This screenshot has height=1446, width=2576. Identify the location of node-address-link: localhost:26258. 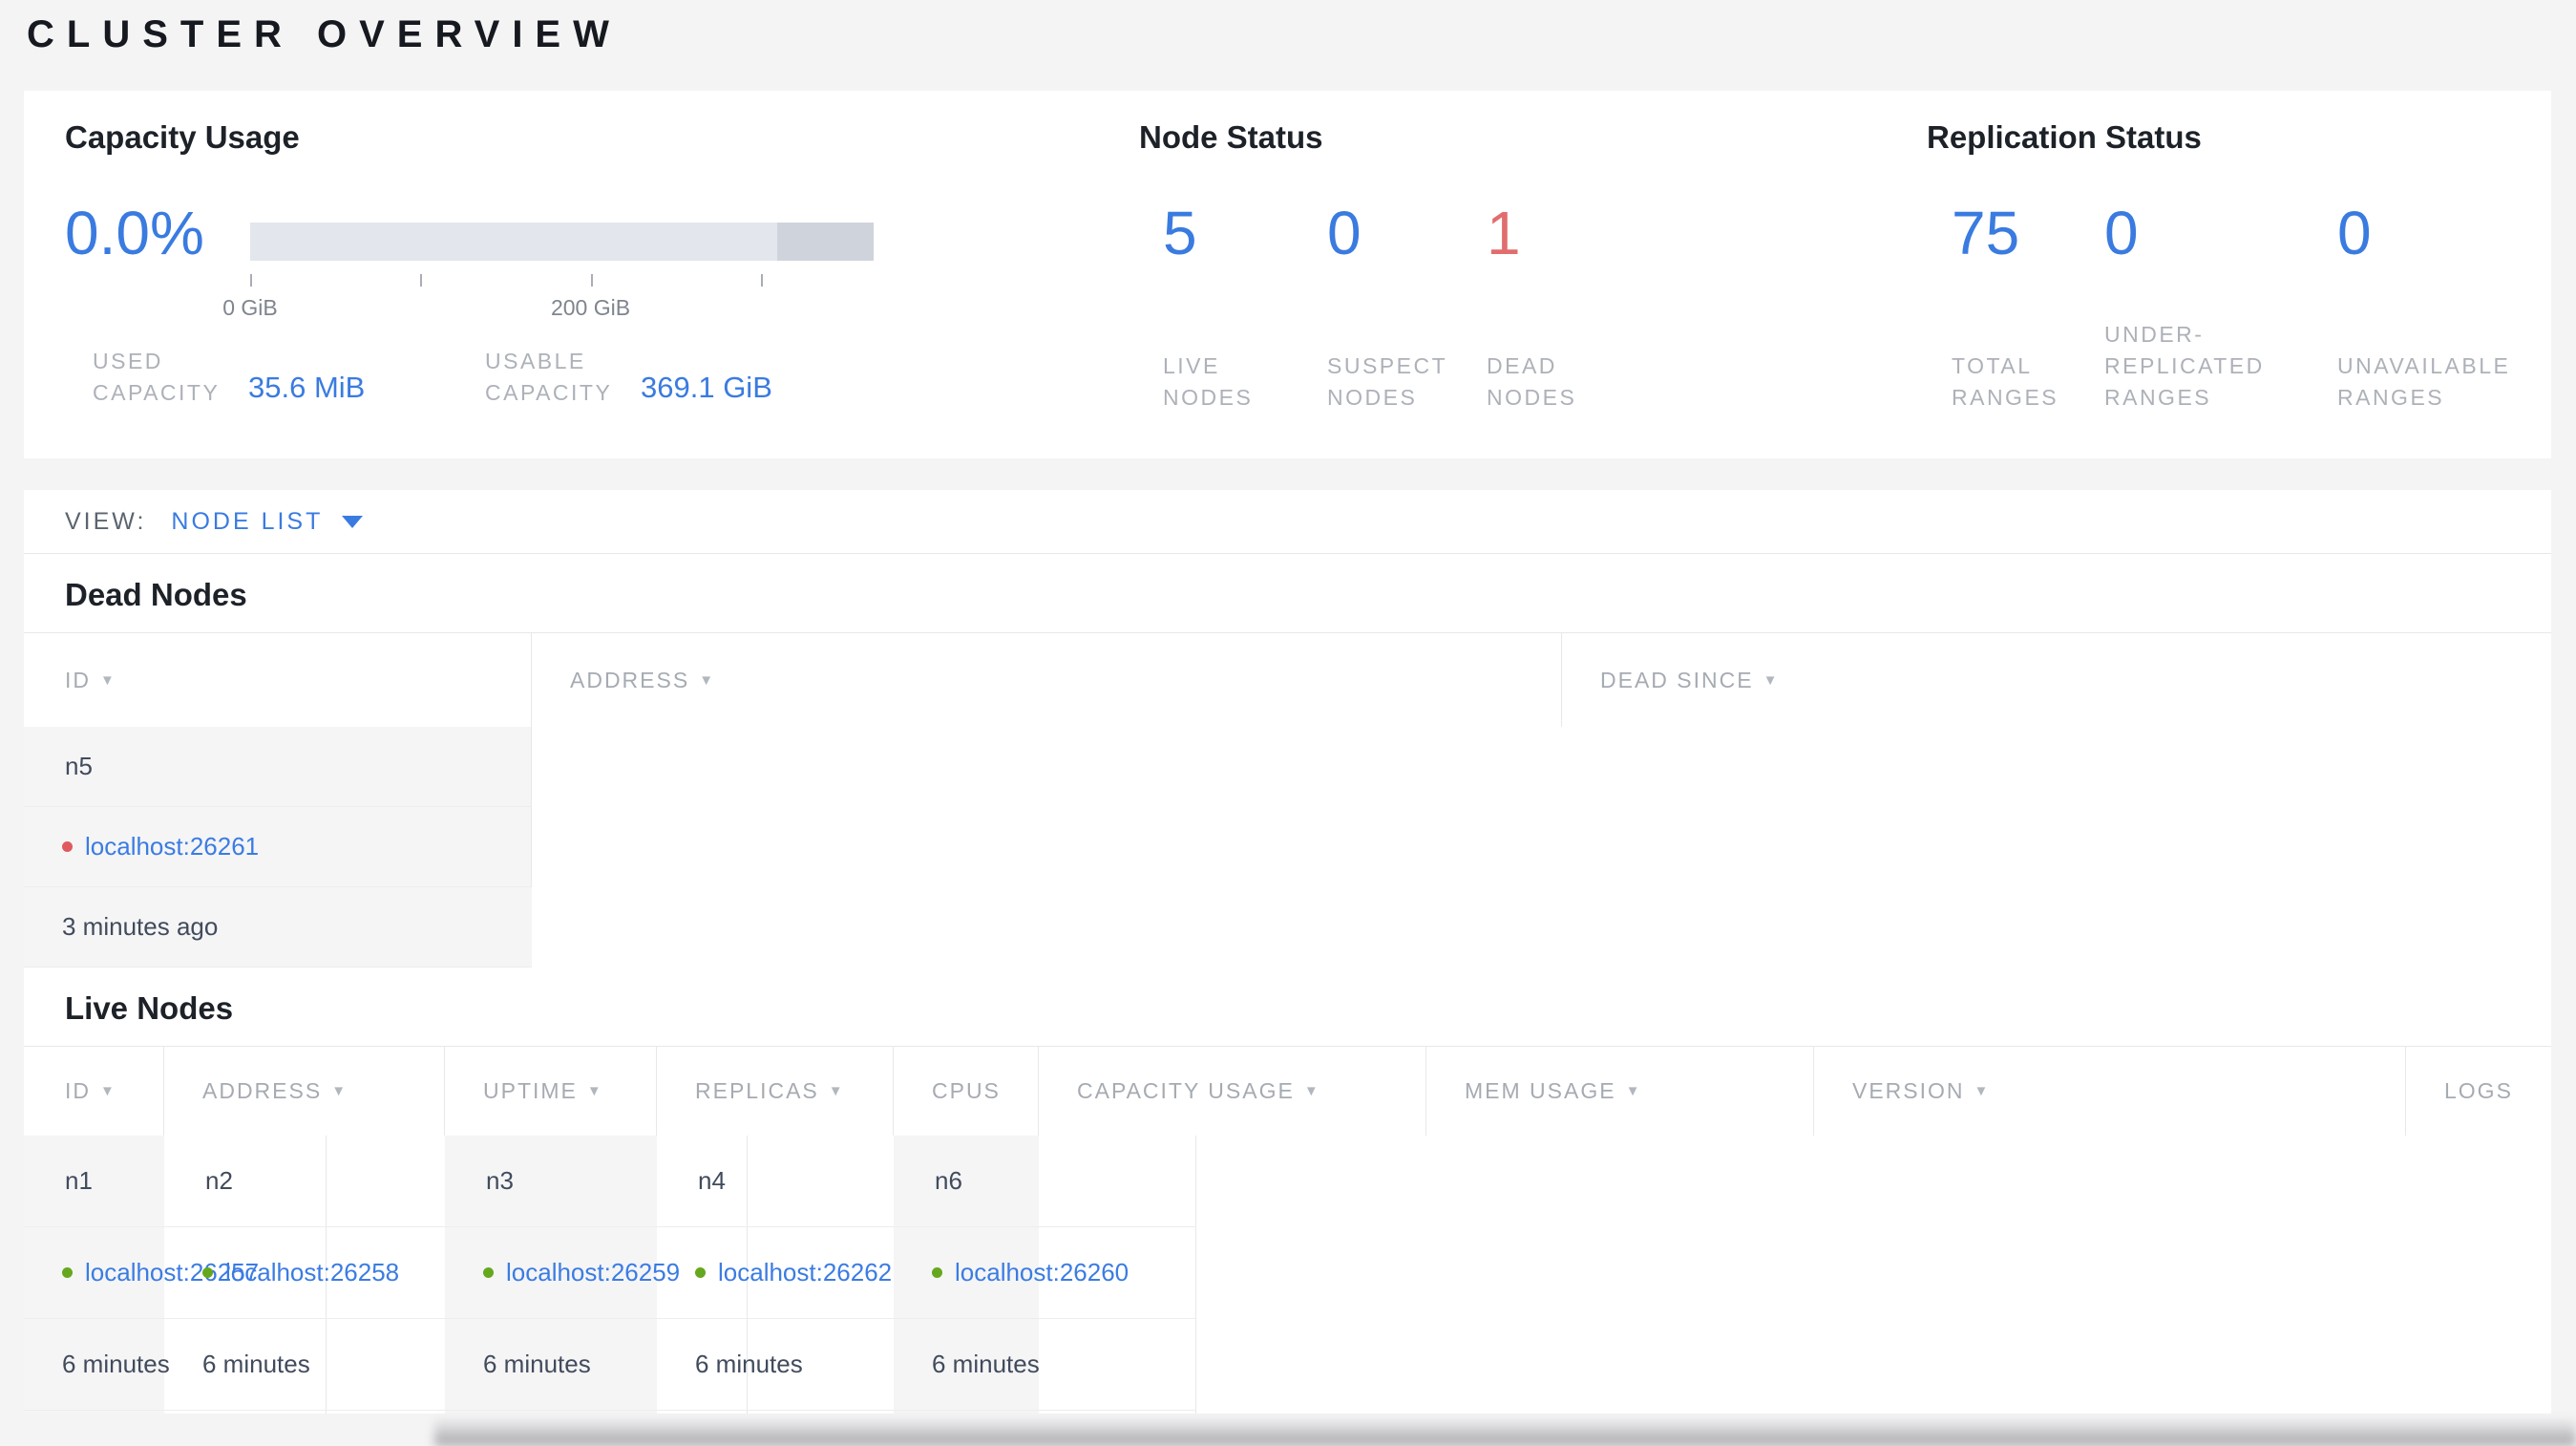
(312, 1272).